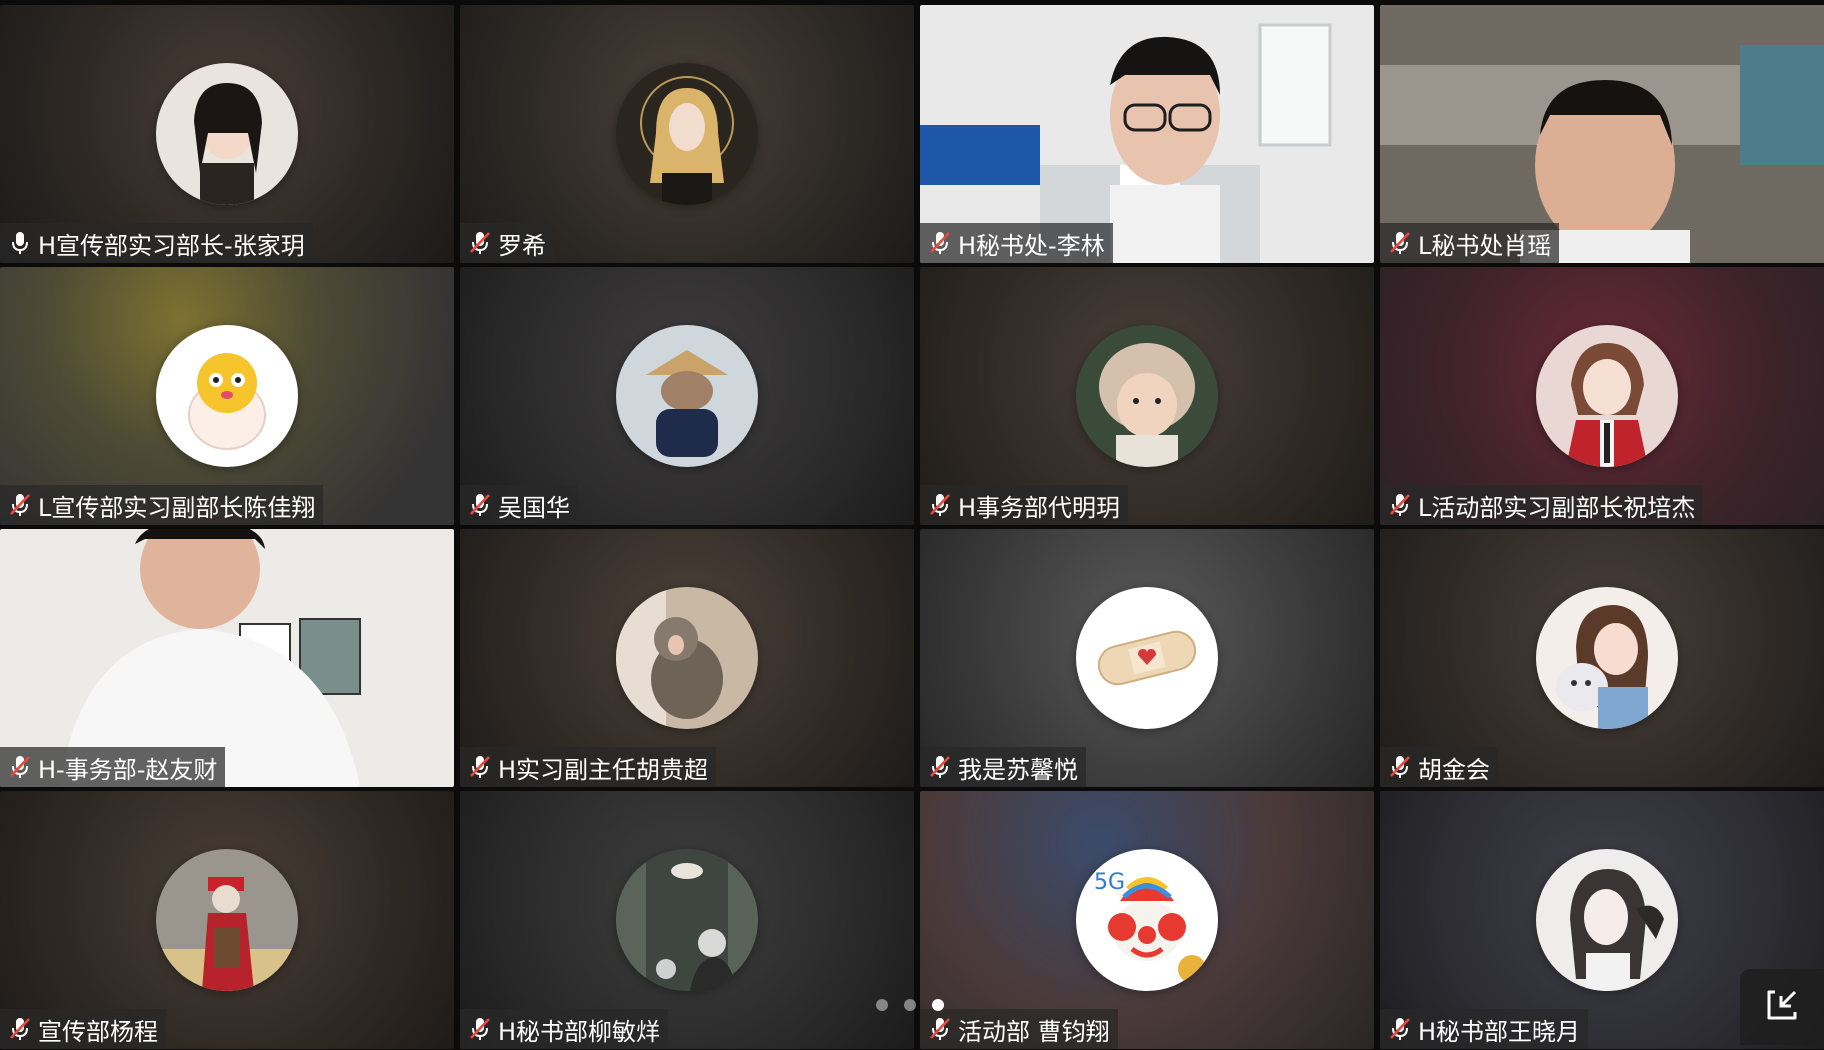  What do you see at coordinates (1602, 134) in the screenshot?
I see `participant-video-tile: L秘书处肖瑶` at bounding box center [1602, 134].